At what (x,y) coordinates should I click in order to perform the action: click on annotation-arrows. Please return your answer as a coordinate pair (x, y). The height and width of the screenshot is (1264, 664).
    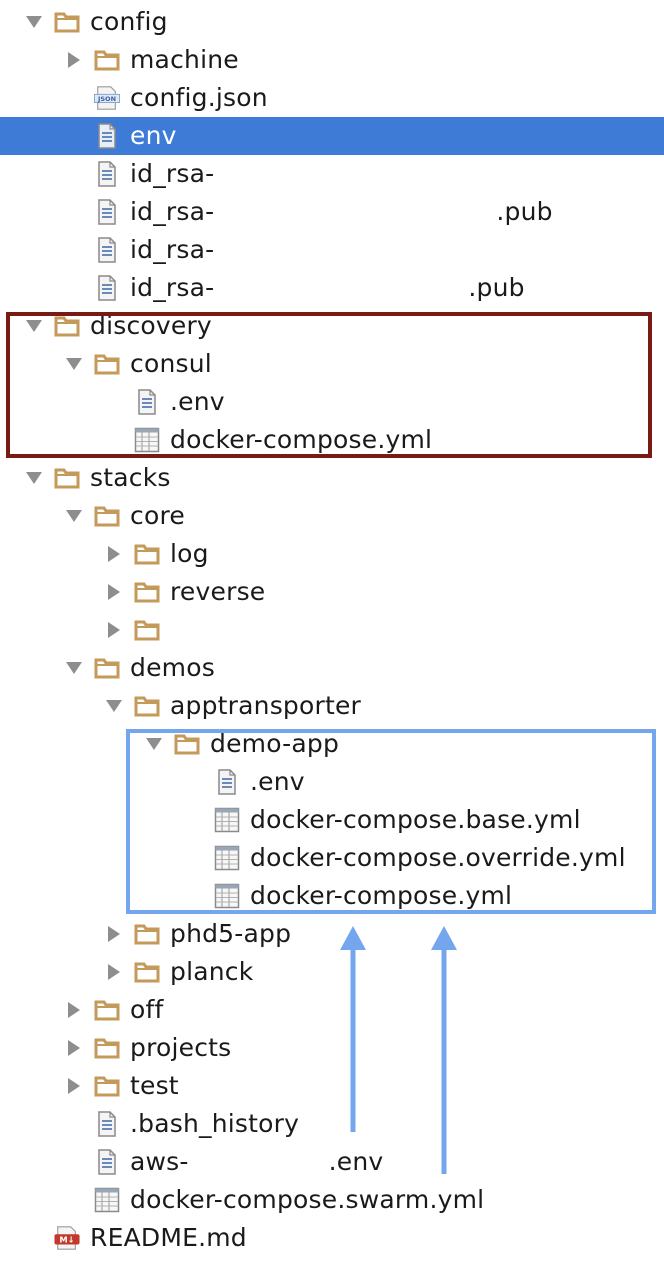
    Looking at the image, I should click on (398, 1050).